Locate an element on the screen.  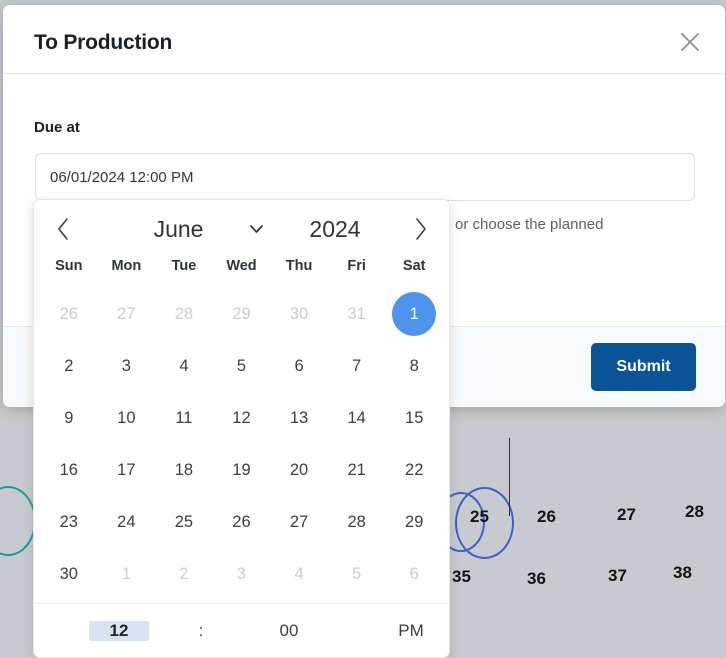
annotation-vertical-line is located at coordinates (509, 477).